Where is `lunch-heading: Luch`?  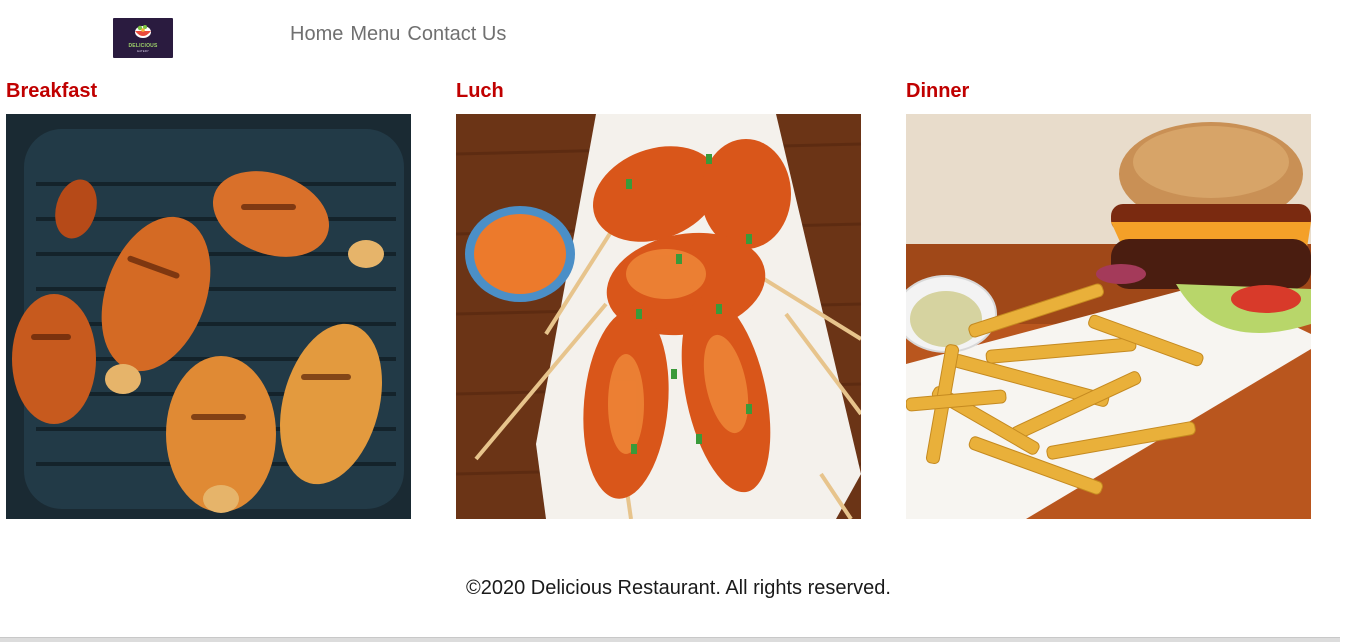
lunch-heading: Luch is located at coordinates (480, 91).